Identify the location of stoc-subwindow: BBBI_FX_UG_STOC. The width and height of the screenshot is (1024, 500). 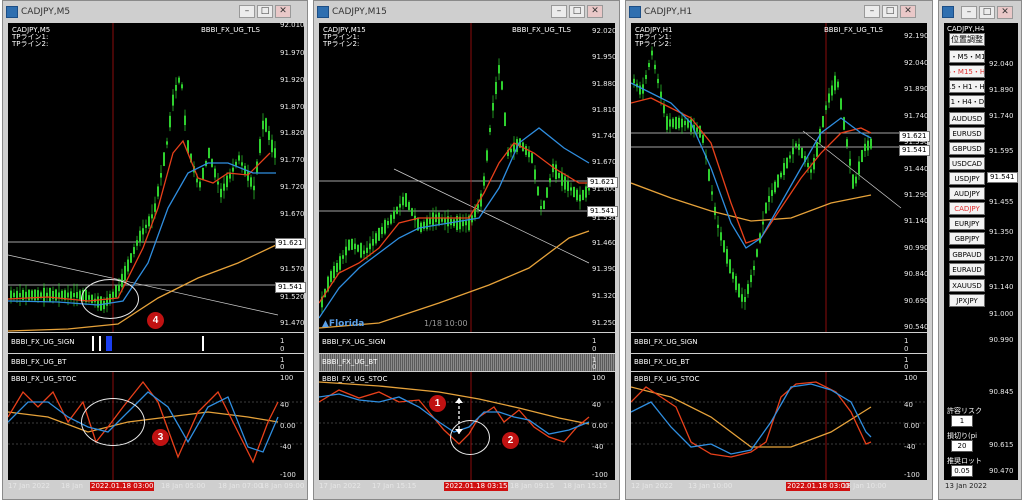
(779, 426).